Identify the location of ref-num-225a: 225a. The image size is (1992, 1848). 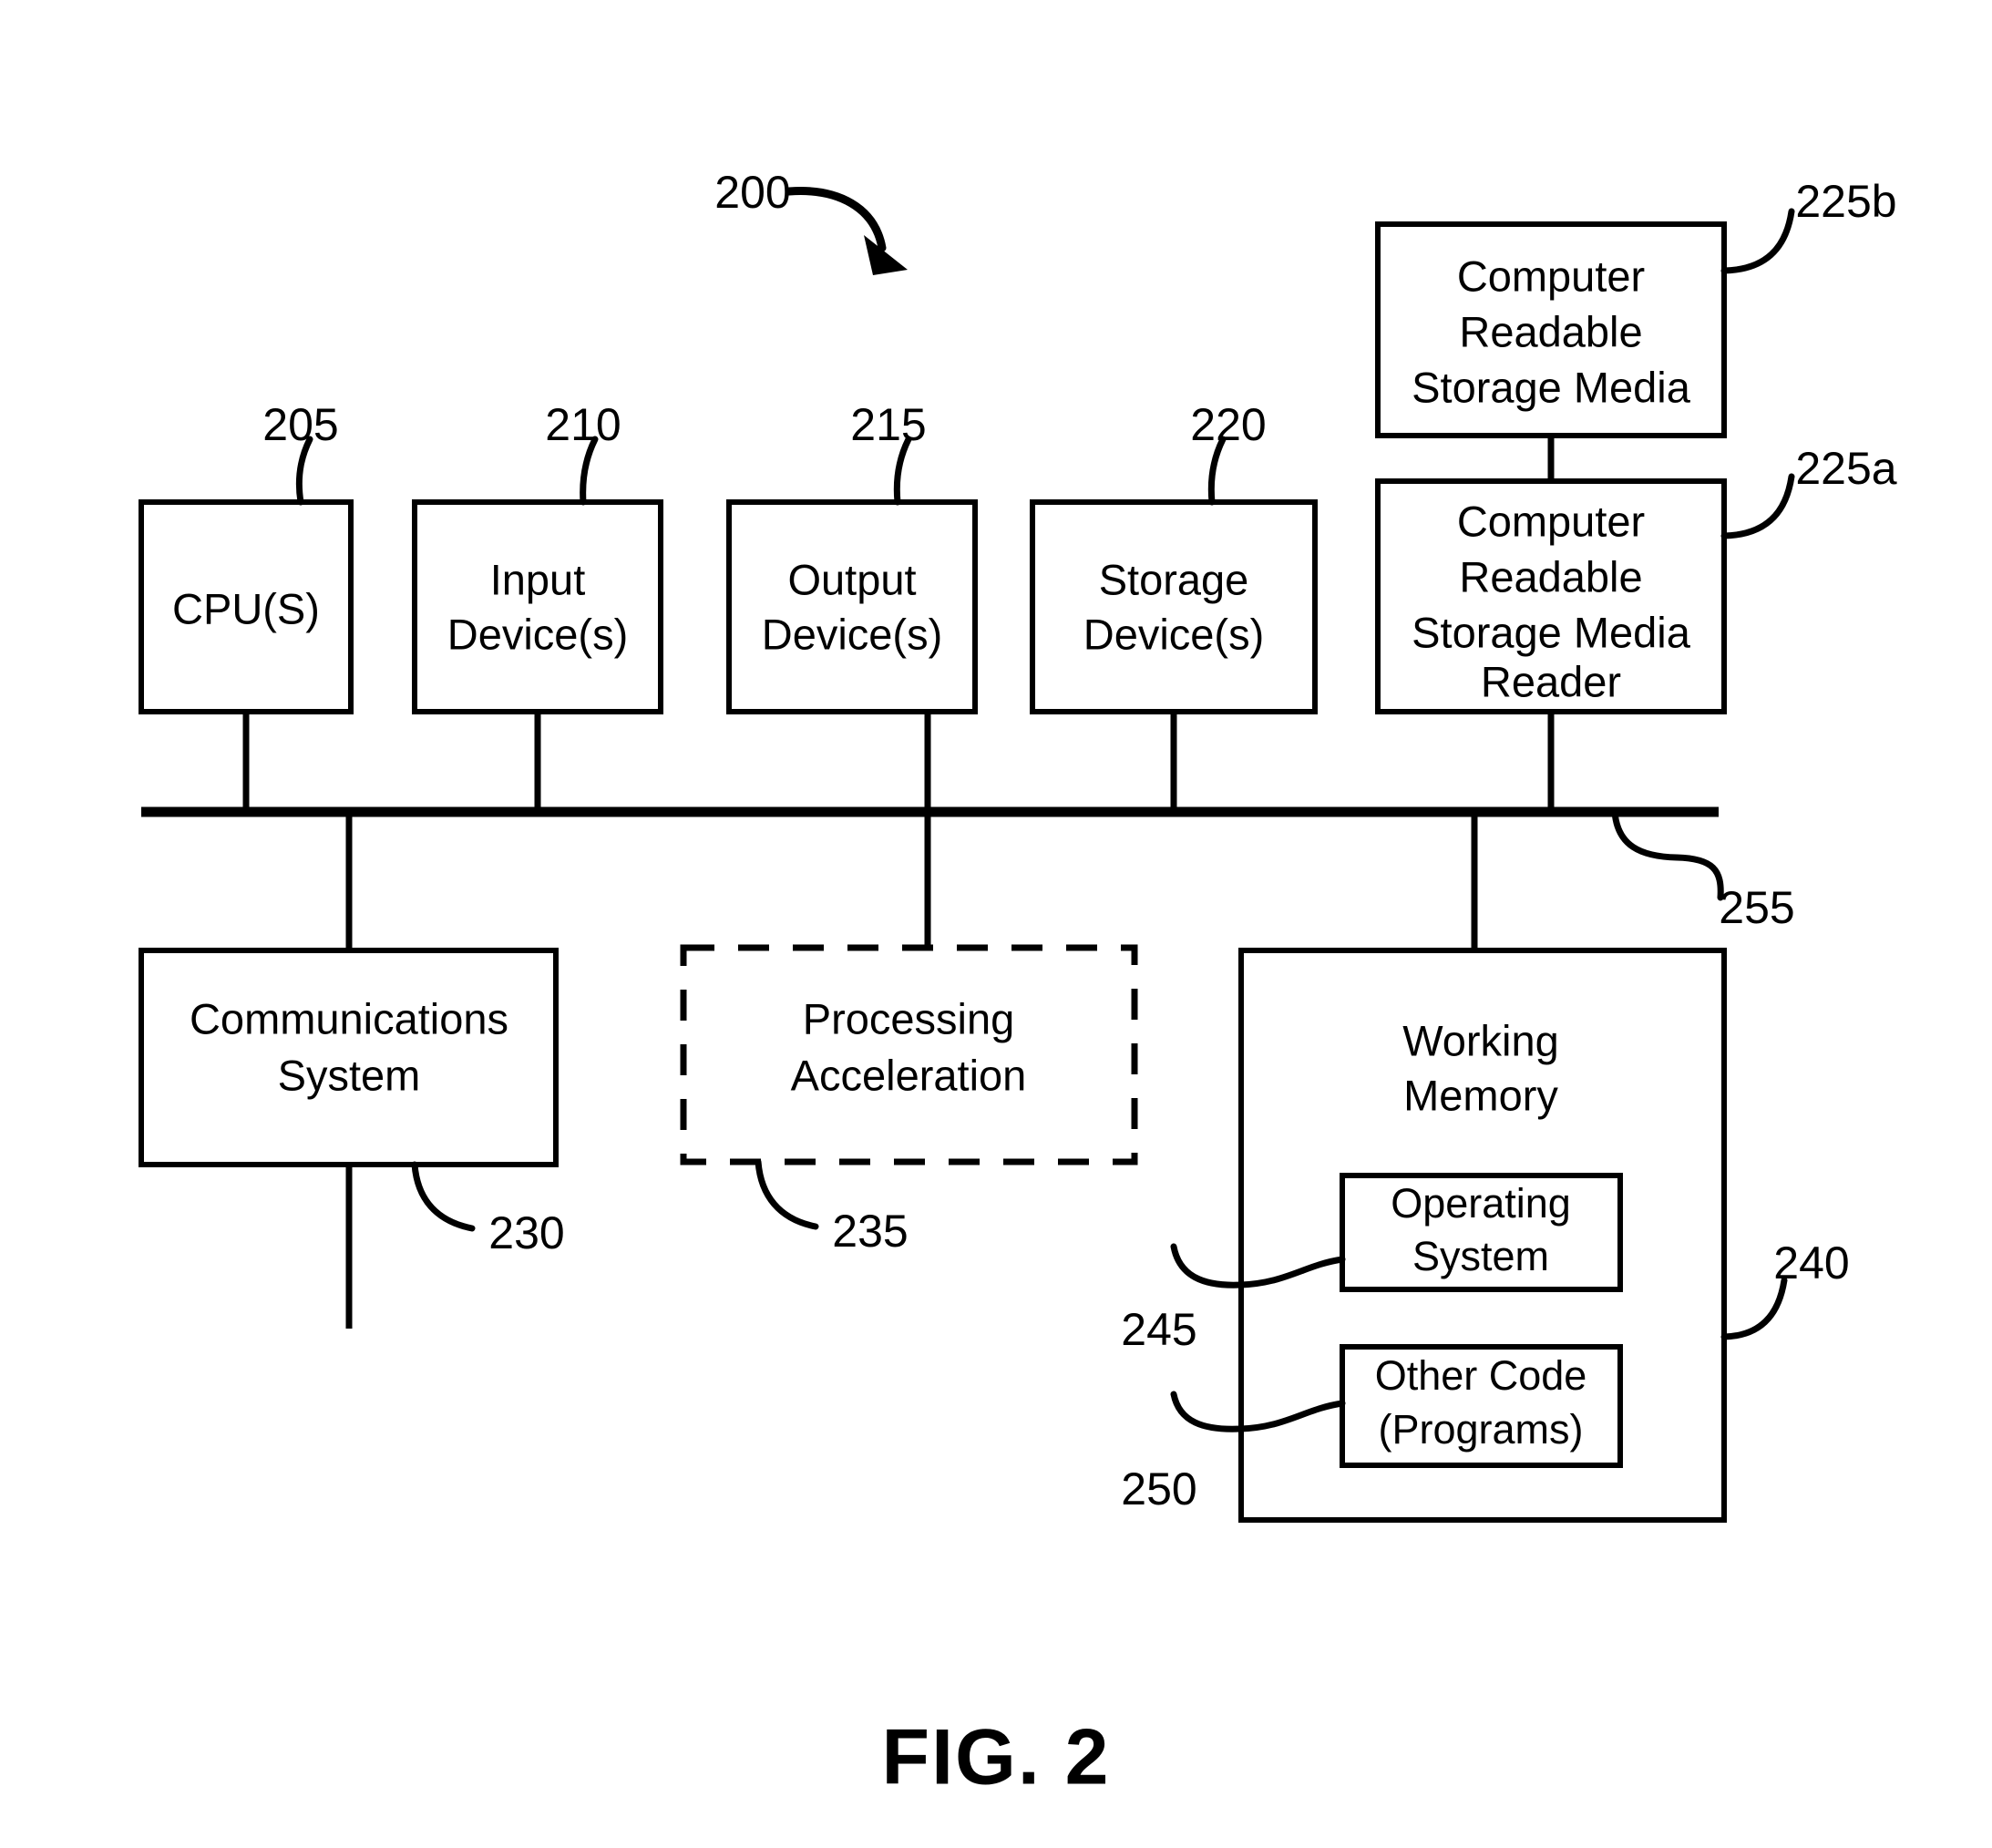
(1845, 468).